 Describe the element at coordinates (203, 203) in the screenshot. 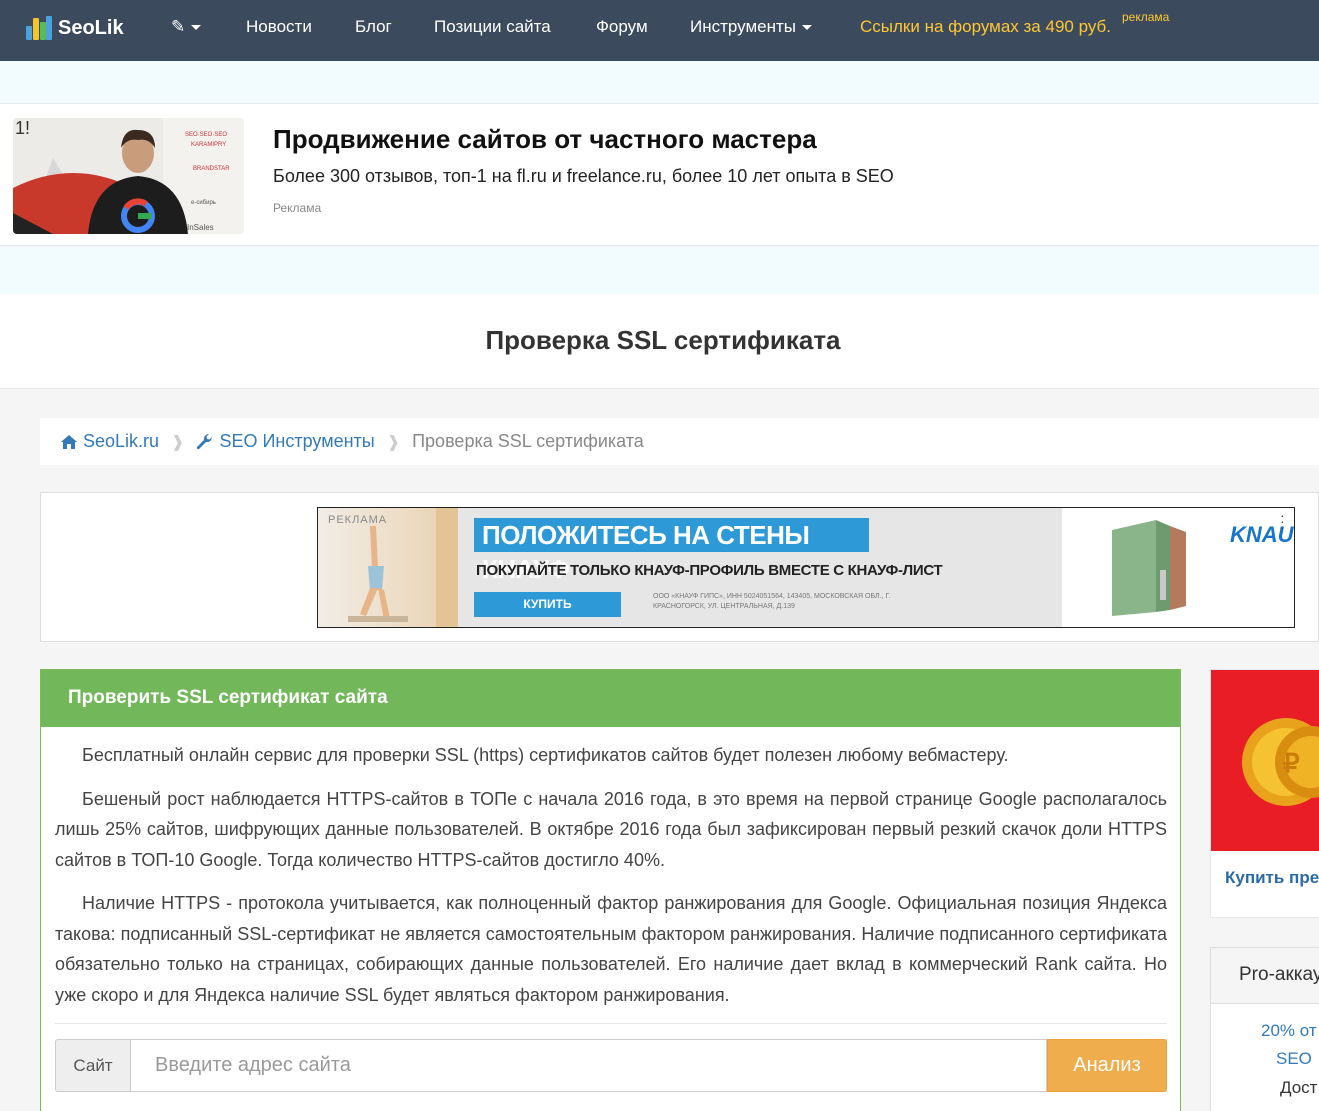

I see `svg-text: e-сибирь` at that location.